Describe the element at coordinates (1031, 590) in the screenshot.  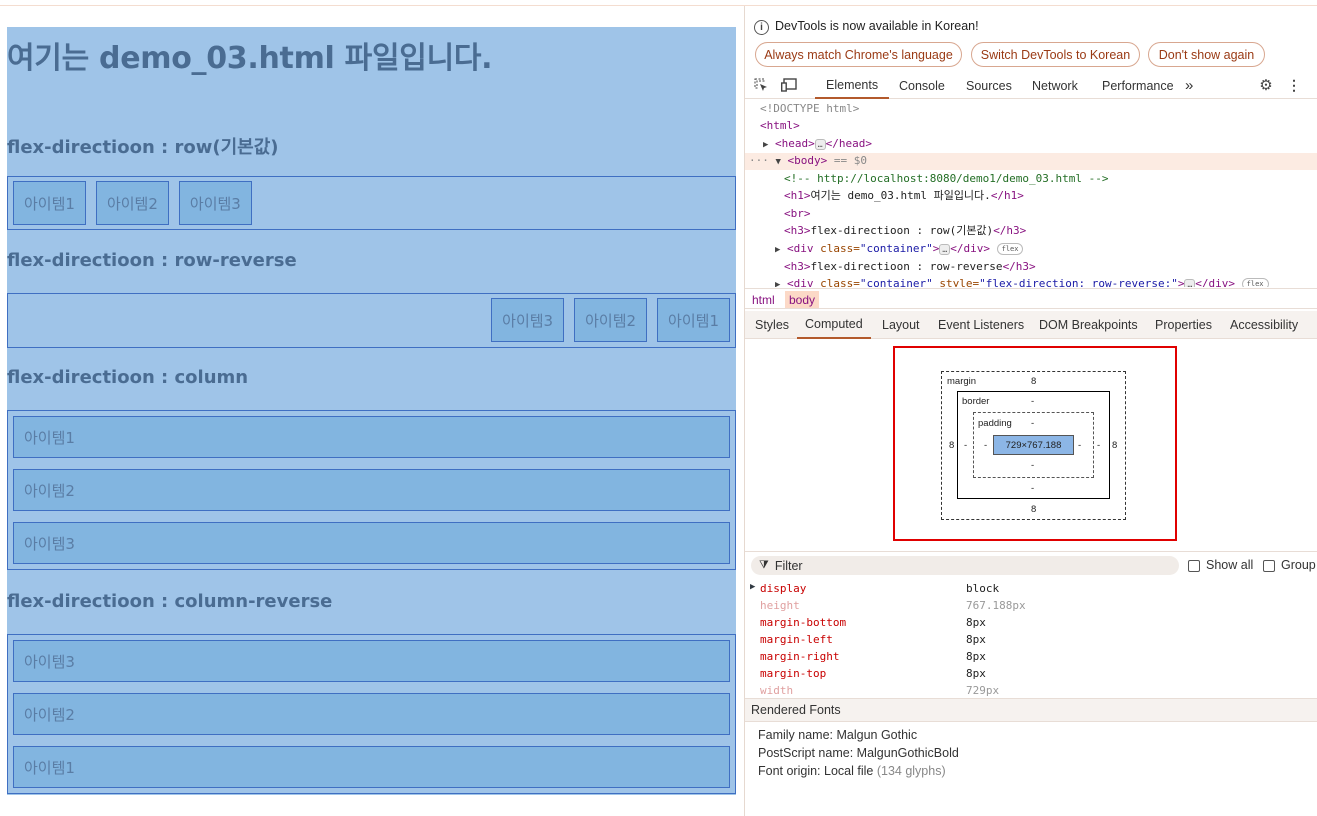
I see `computed-property-row: ▶ display block` at that location.